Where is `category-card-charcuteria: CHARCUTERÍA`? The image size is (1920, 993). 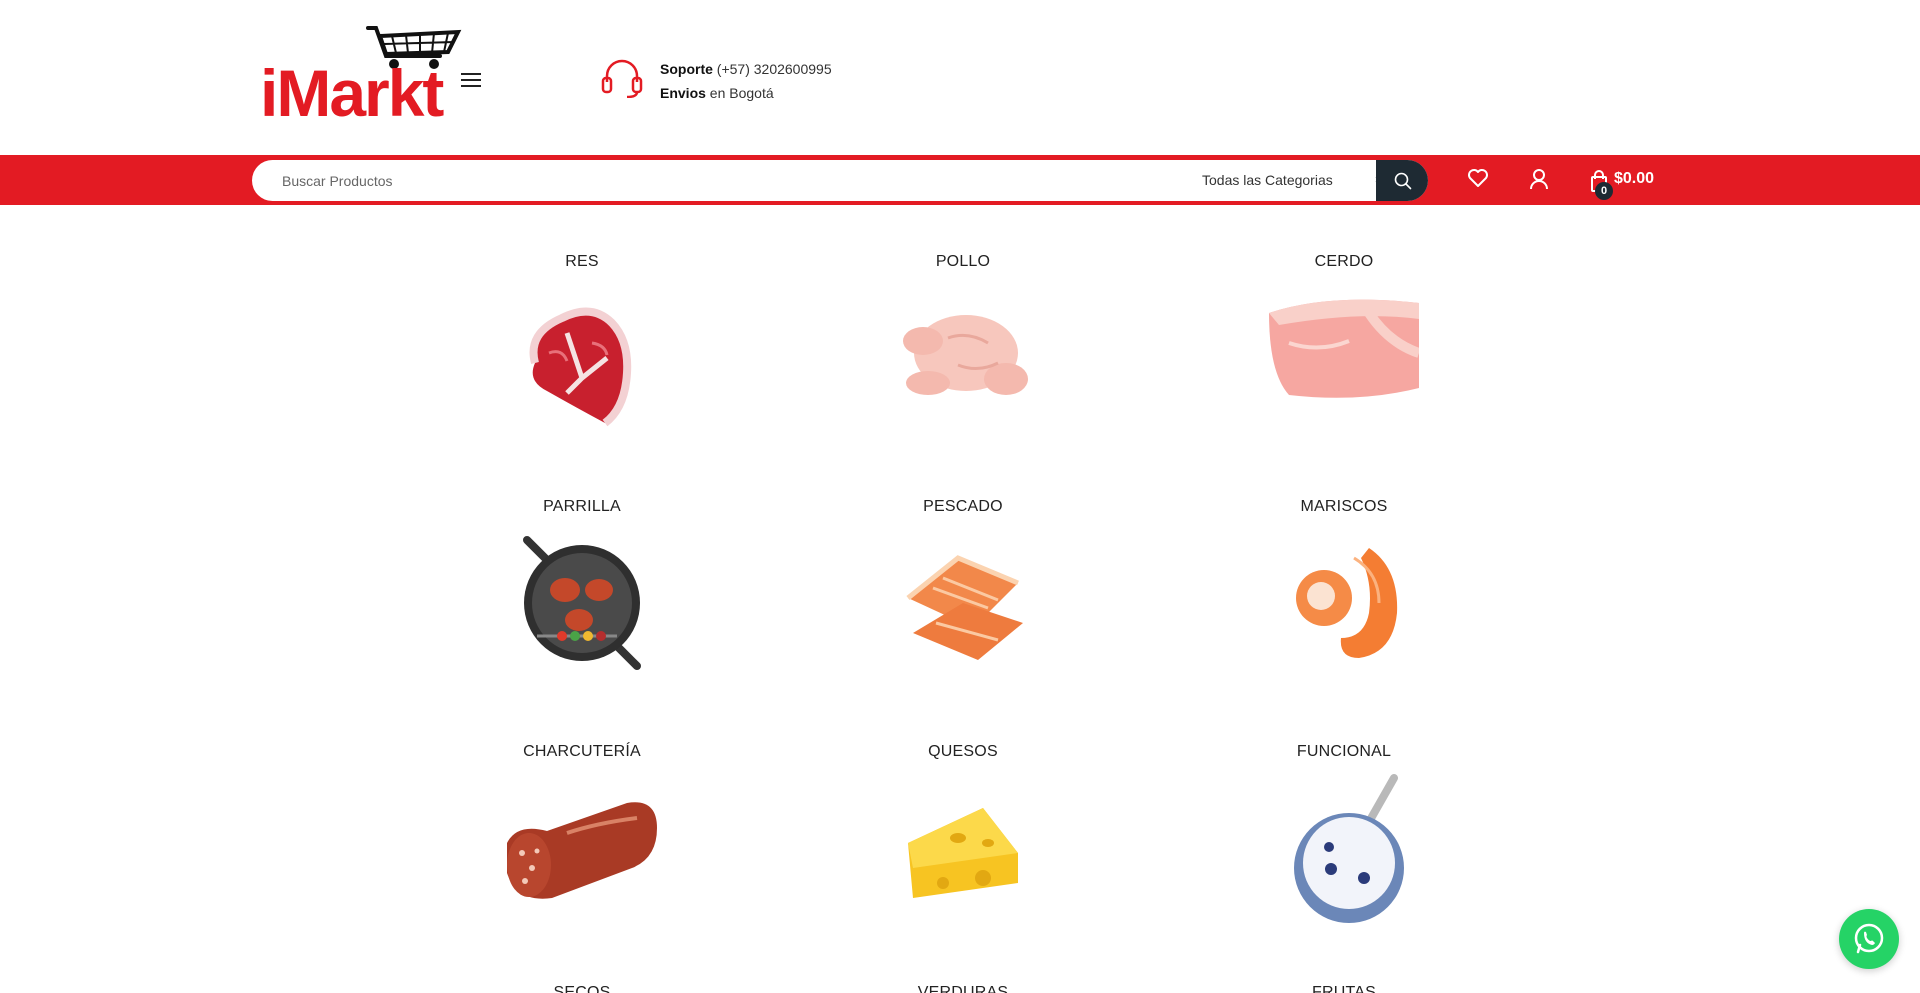 category-card-charcuteria: CHARCUTERÍA is located at coordinates (582, 853).